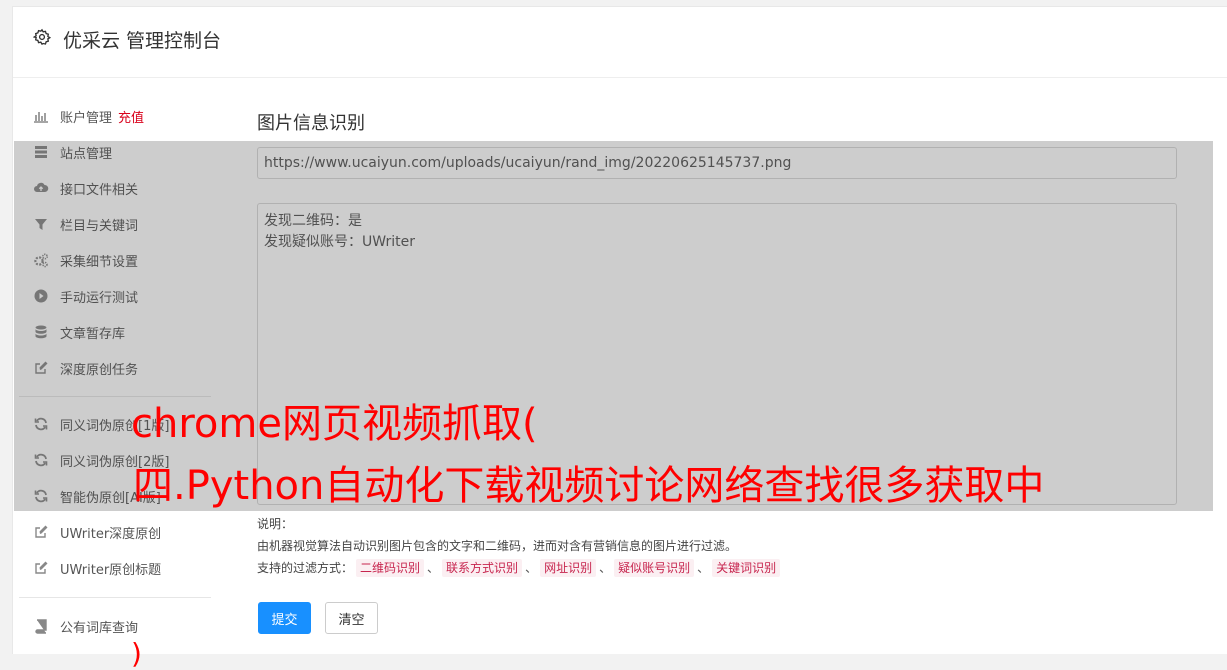  What do you see at coordinates (99, 190) in the screenshot?
I see `sidebar-item-label: 接口文件相关` at bounding box center [99, 190].